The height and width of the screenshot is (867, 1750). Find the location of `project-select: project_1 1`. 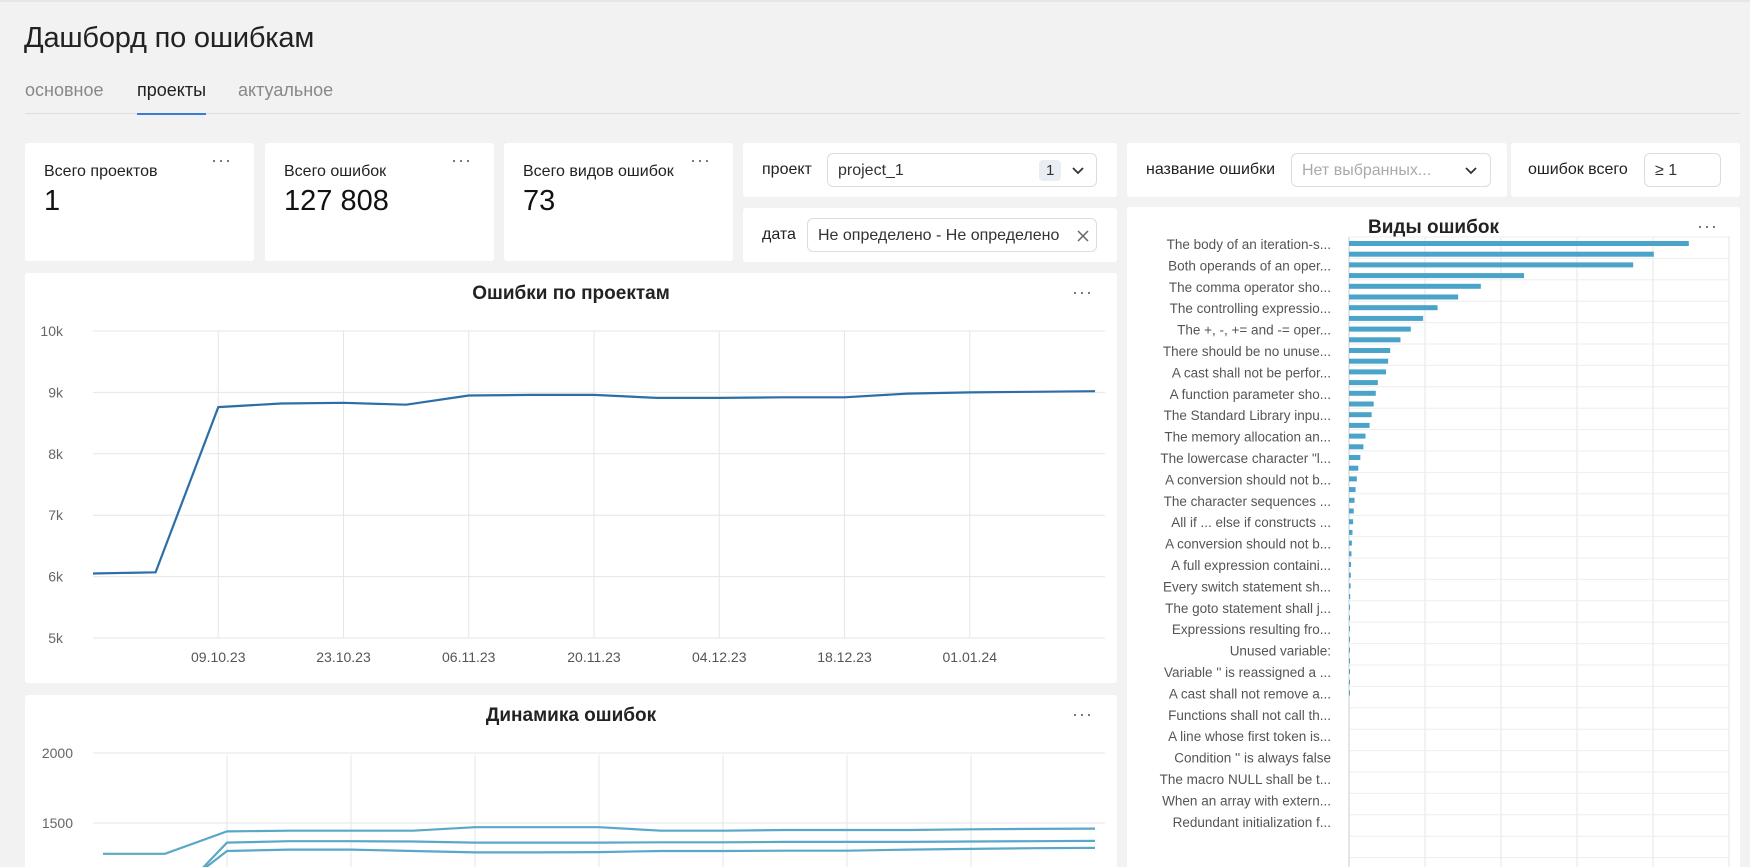

project-select: project_1 1 is located at coordinates (962, 170).